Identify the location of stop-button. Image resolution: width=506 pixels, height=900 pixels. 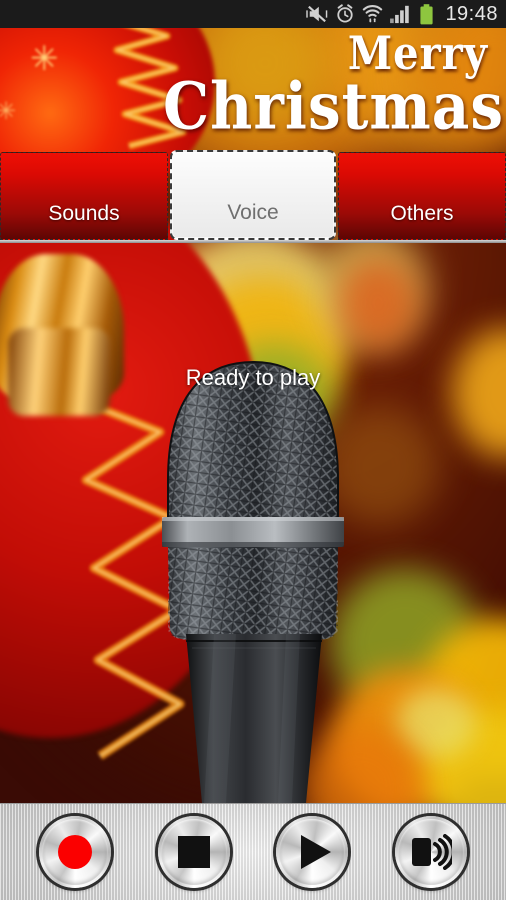
(193, 852).